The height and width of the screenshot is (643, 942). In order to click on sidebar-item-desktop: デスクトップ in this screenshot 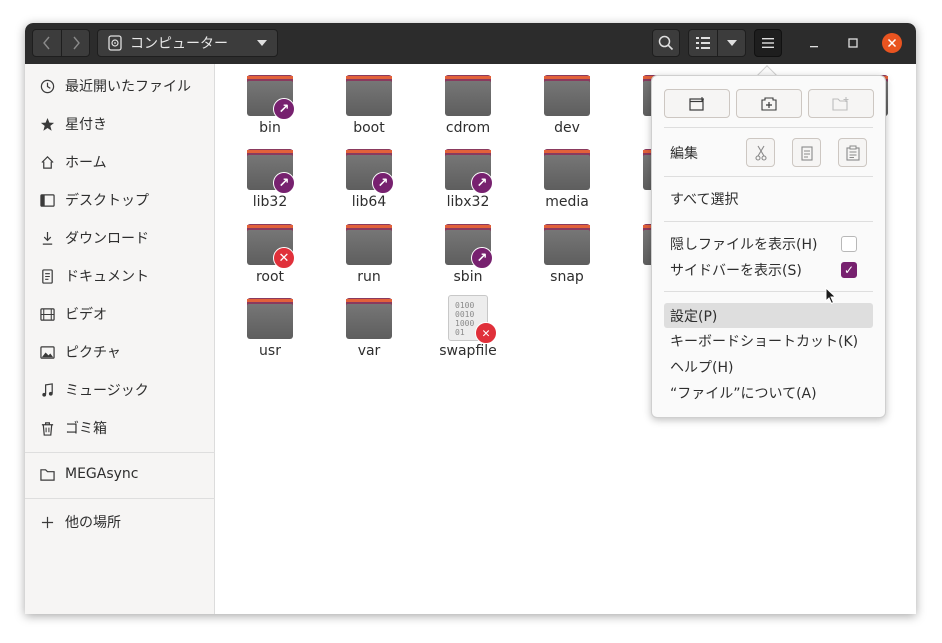, I will do `click(120, 200)`.